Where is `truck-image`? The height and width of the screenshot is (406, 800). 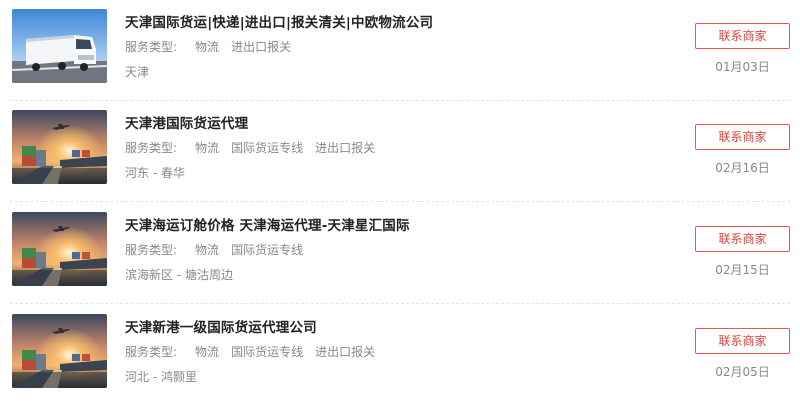 truck-image is located at coordinates (59, 46).